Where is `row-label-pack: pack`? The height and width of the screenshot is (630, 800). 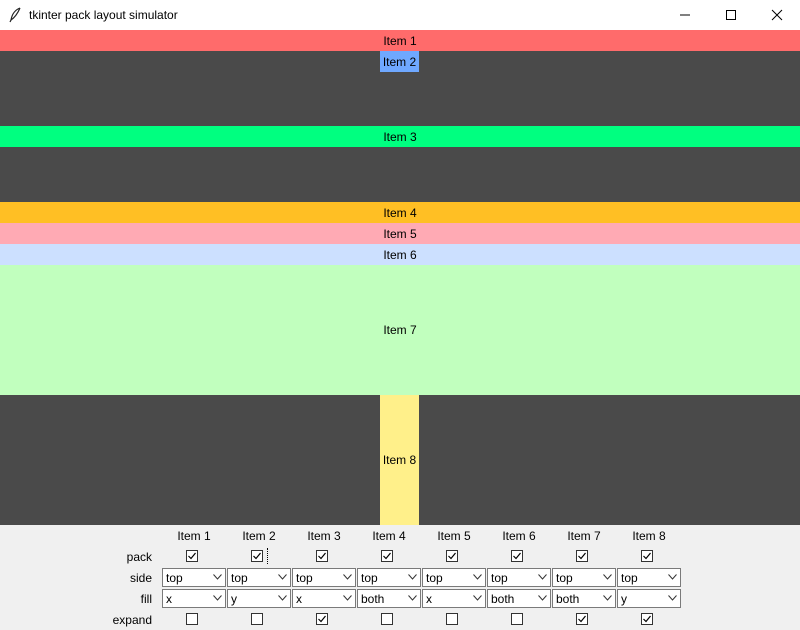 row-label-pack: pack is located at coordinates (139, 557).